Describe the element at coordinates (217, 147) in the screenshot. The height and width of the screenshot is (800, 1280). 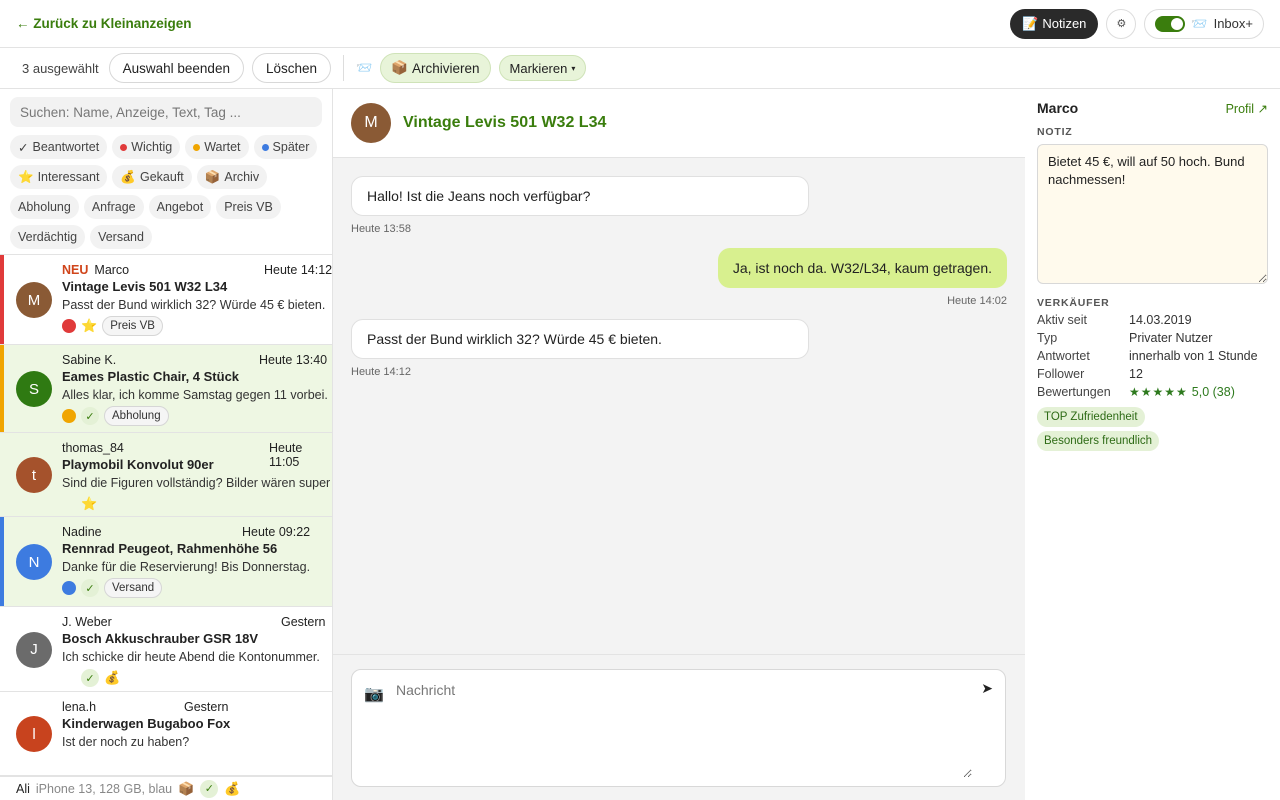
I see `filter-chip: Wartet` at that location.